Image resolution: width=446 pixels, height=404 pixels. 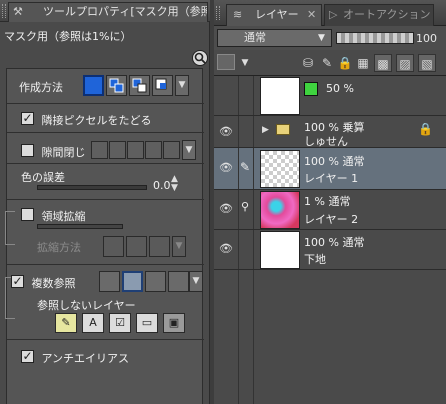 What do you see at coordinates (283, 129) in the screenshot?
I see `folder-icon` at bounding box center [283, 129].